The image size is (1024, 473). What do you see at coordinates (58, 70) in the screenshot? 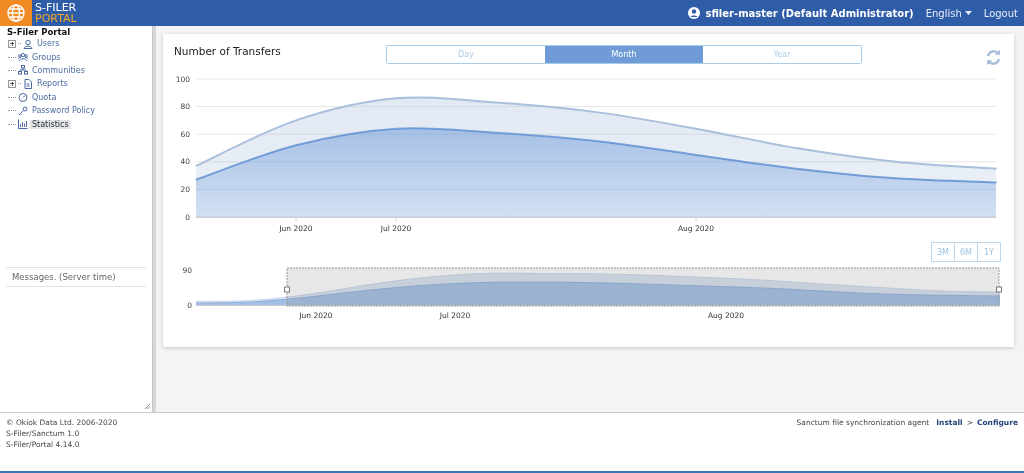
I see `tree-item: Communities` at bounding box center [58, 70].